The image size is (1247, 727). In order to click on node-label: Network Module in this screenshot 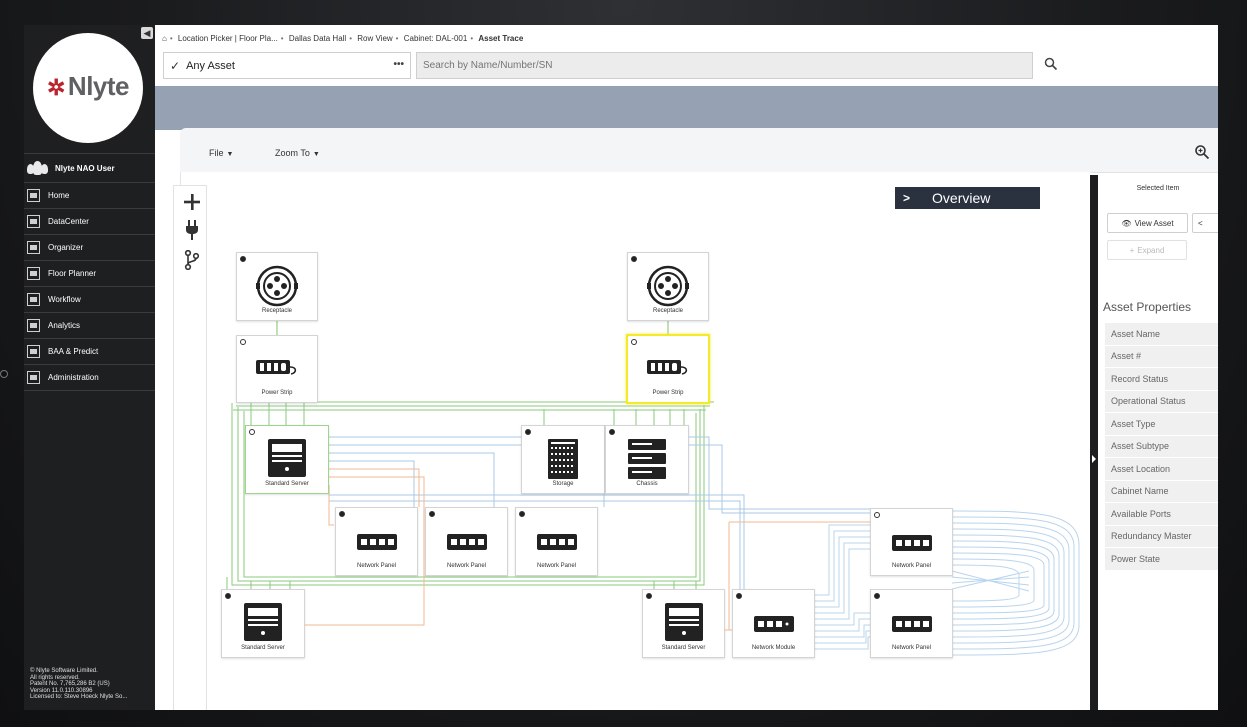, I will do `click(773, 648)`.